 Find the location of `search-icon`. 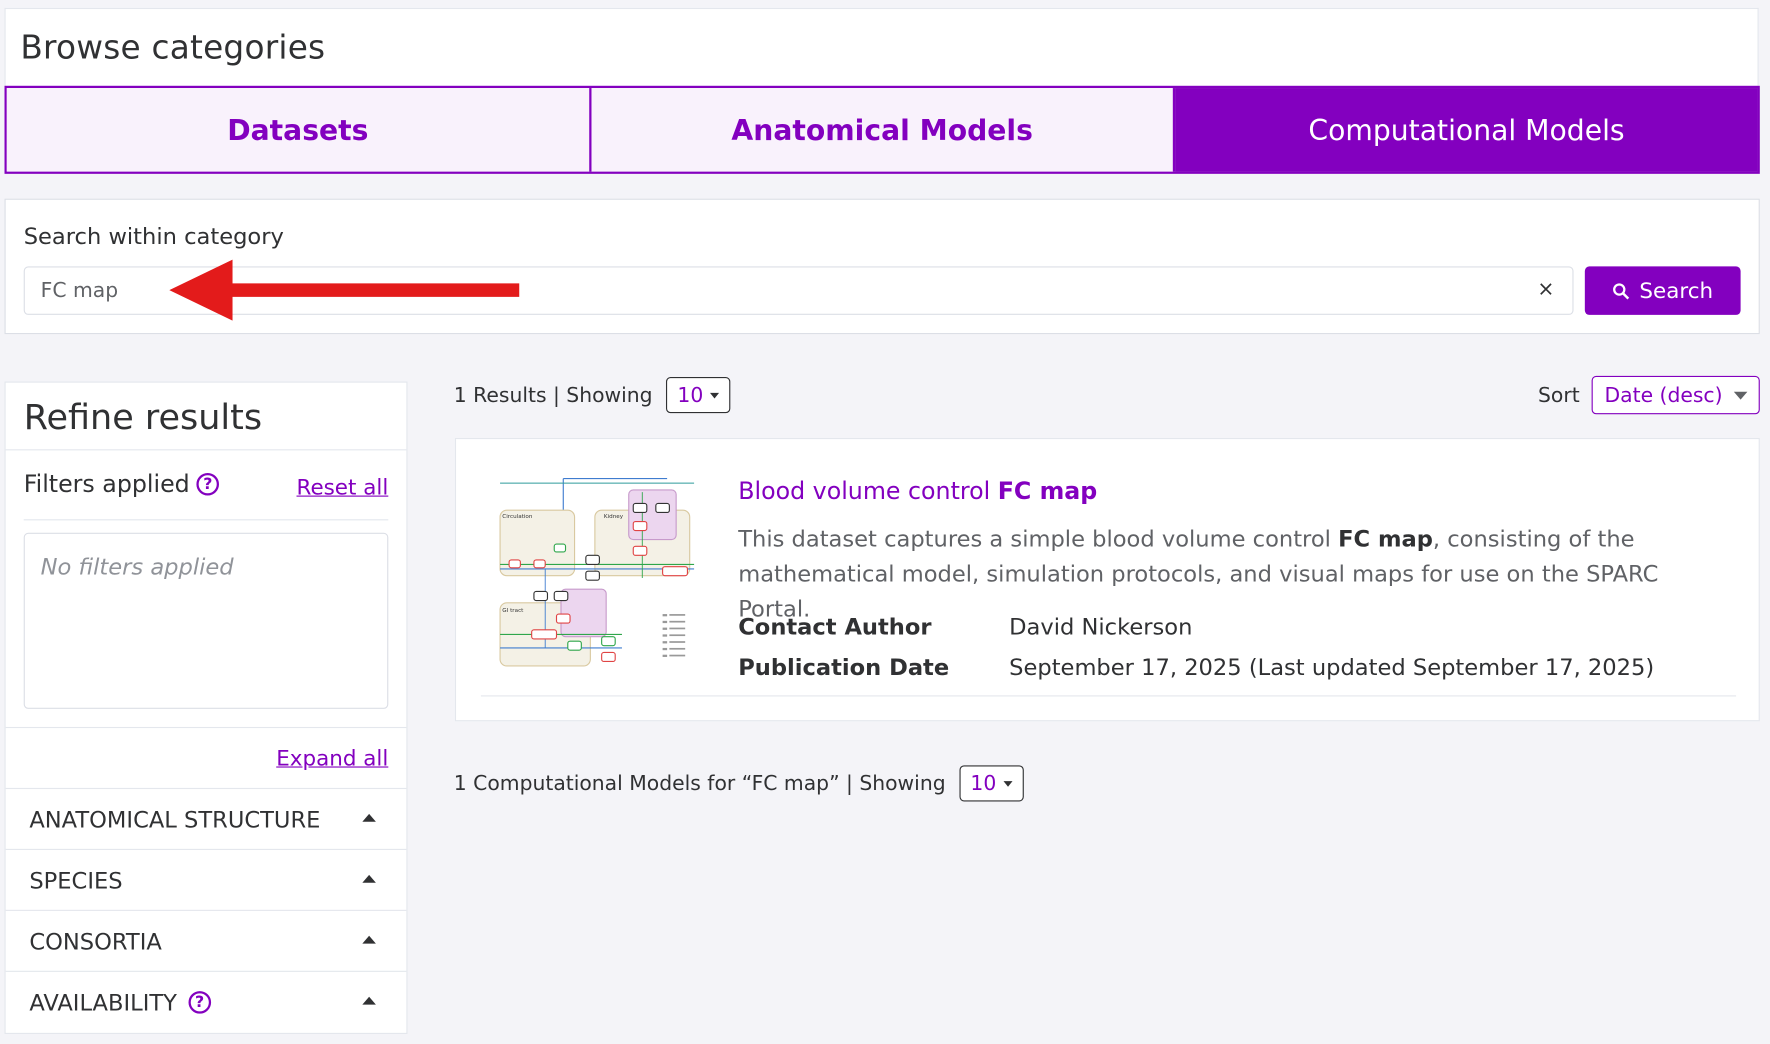

search-icon is located at coordinates (1621, 290).